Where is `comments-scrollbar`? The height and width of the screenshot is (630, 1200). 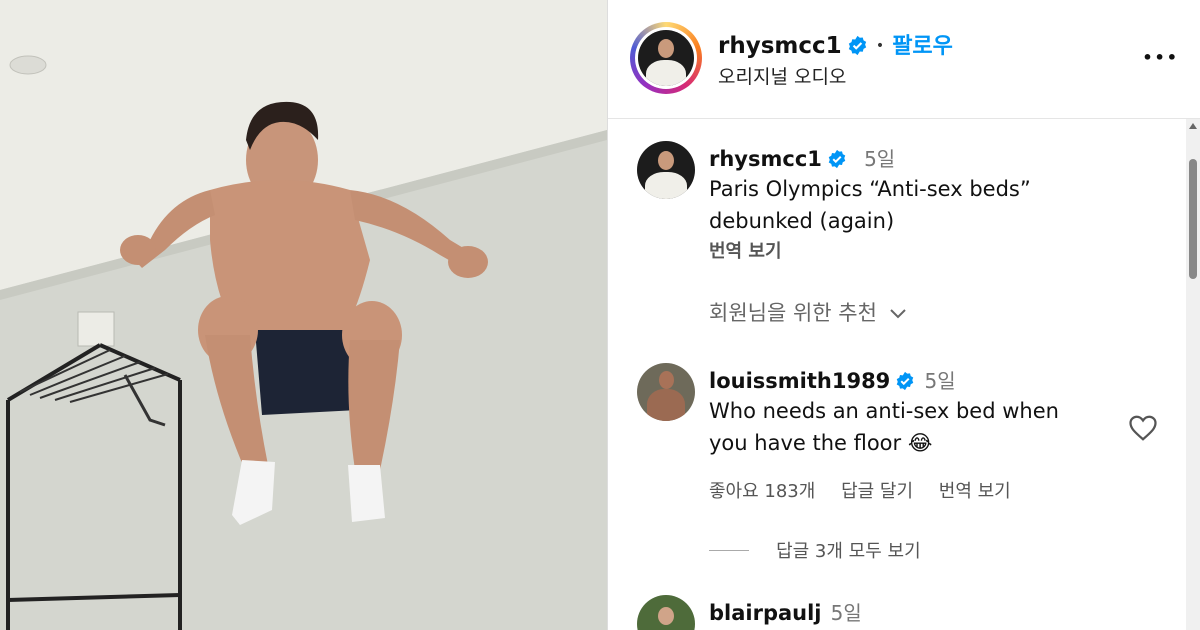 comments-scrollbar is located at coordinates (1193, 374).